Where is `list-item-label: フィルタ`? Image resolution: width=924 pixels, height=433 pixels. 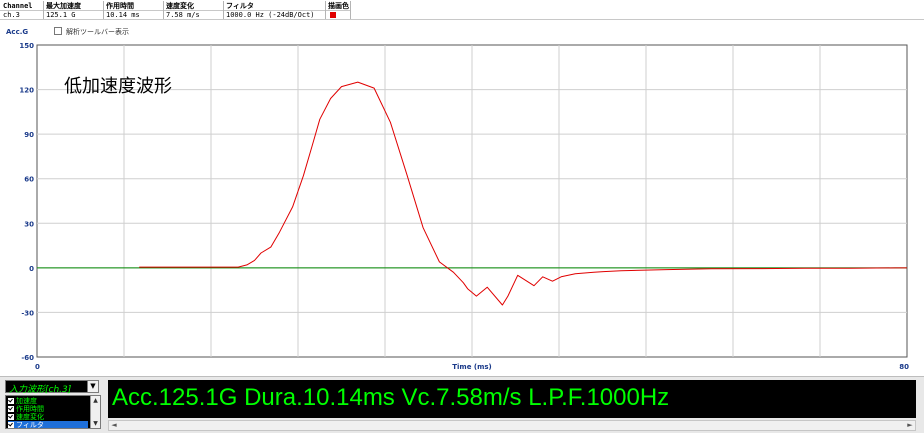 list-item-label: フィルタ is located at coordinates (30, 425).